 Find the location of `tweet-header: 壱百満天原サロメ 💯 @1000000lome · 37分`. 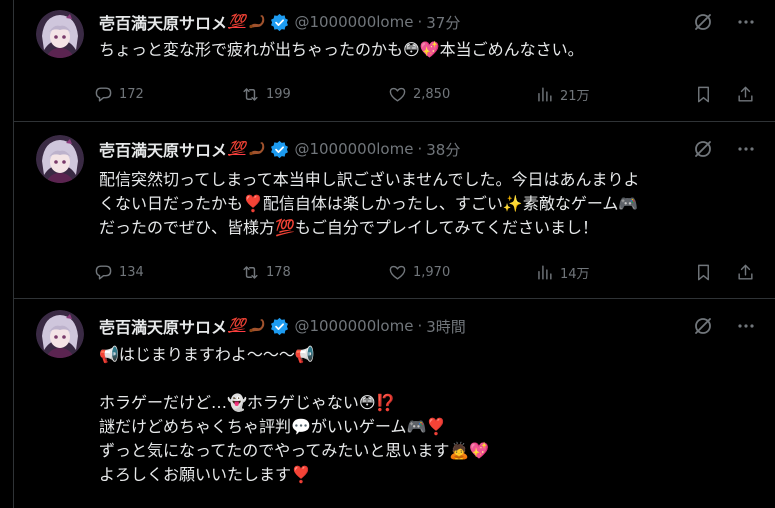

tweet-header: 壱百満天原サロメ 💯 @1000000lome · 37分 is located at coordinates (387, 22).